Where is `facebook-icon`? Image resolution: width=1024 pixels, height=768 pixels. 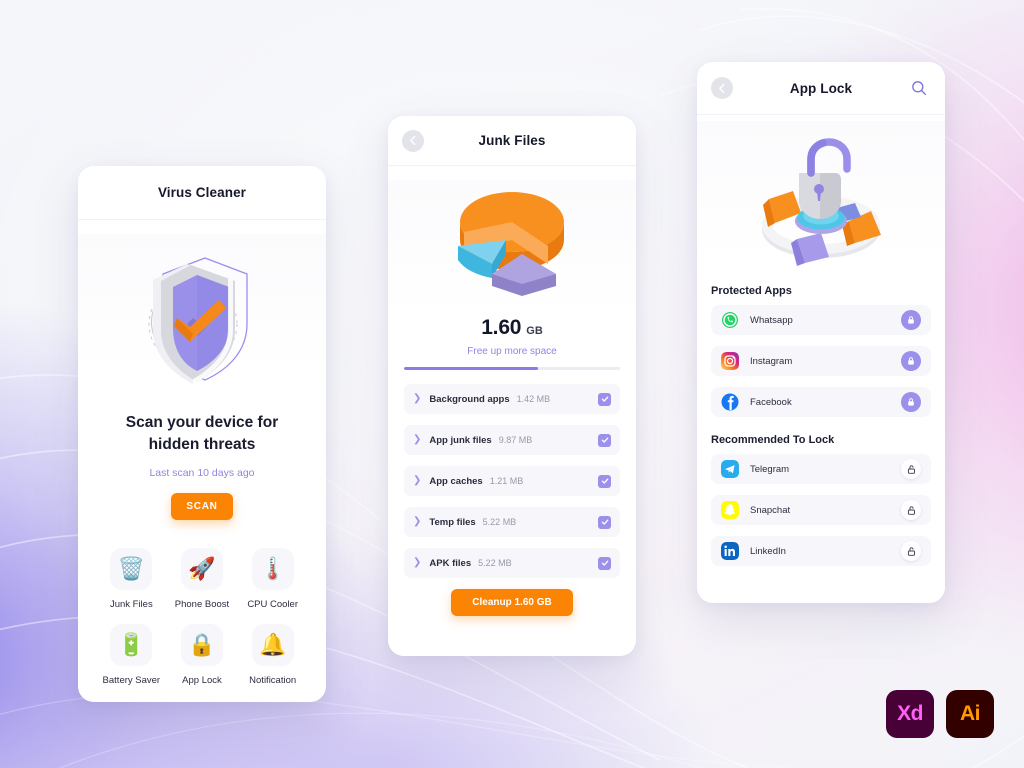
facebook-icon is located at coordinates (730, 402).